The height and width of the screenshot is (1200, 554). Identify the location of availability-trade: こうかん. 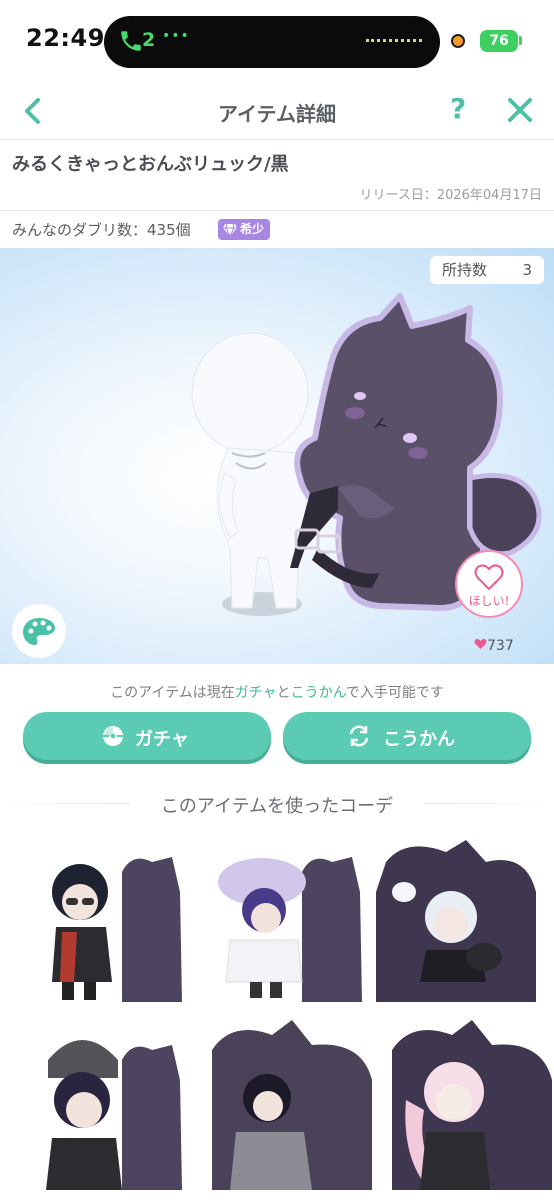
(318, 693).